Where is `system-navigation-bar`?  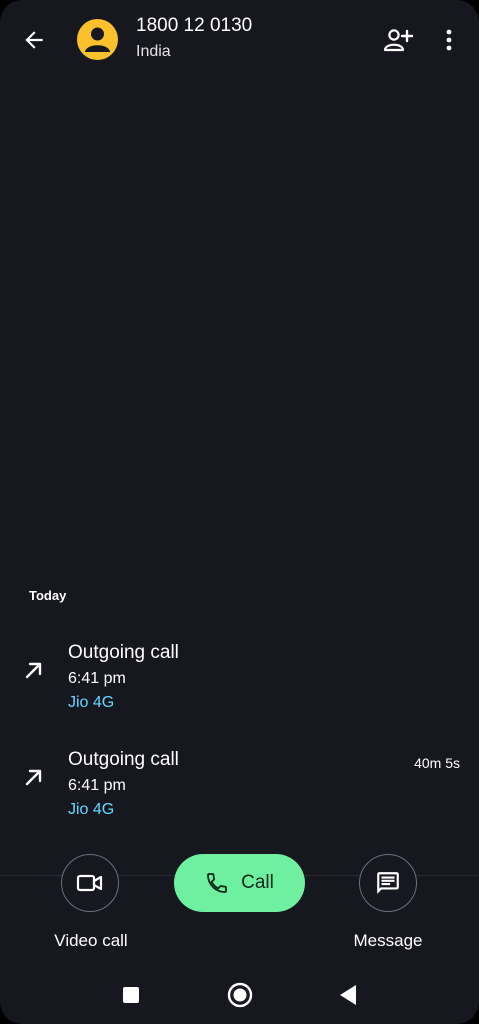 system-navigation-bar is located at coordinates (239, 996).